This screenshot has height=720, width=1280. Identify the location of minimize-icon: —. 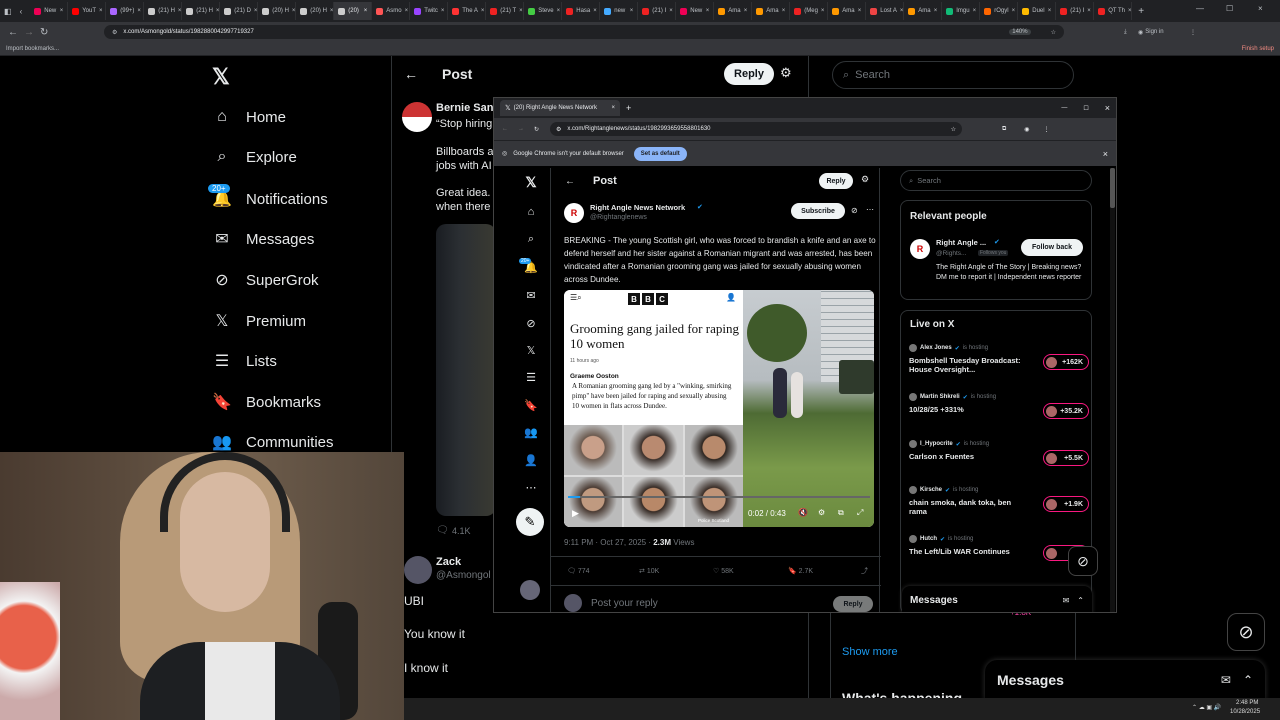
(1200, 8).